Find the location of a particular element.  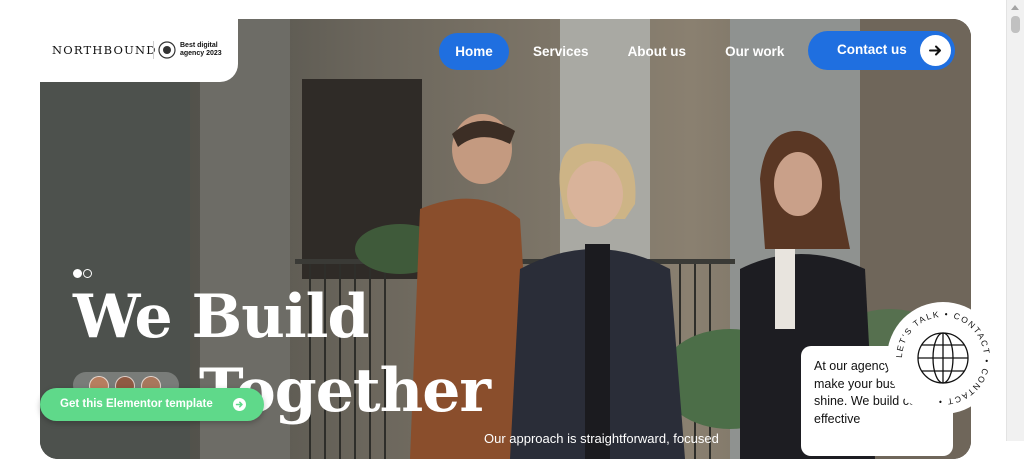

scroll-up-icon is located at coordinates (1015, 7).